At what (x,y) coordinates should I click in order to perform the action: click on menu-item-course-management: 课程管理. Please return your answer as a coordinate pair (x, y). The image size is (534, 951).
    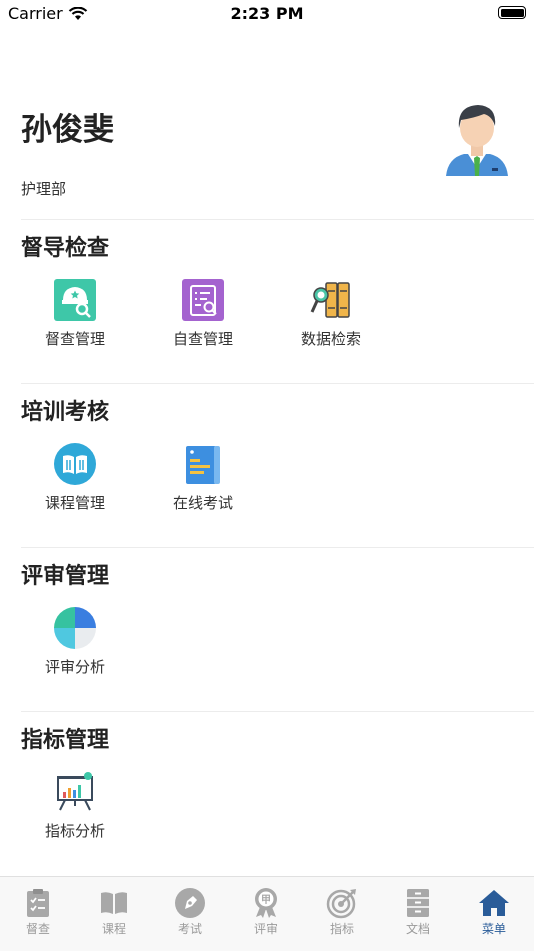
    Looking at the image, I should click on (75, 477).